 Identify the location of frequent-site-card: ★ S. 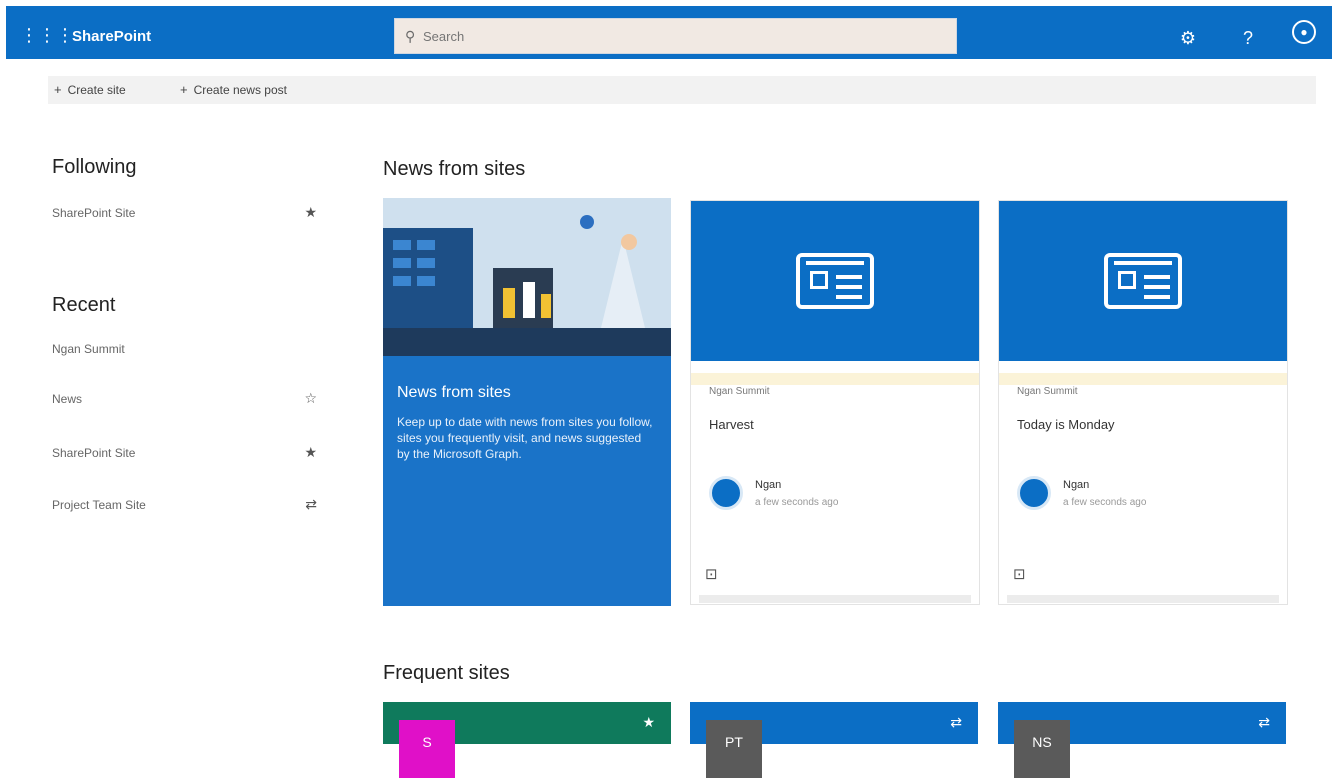
(527, 740).